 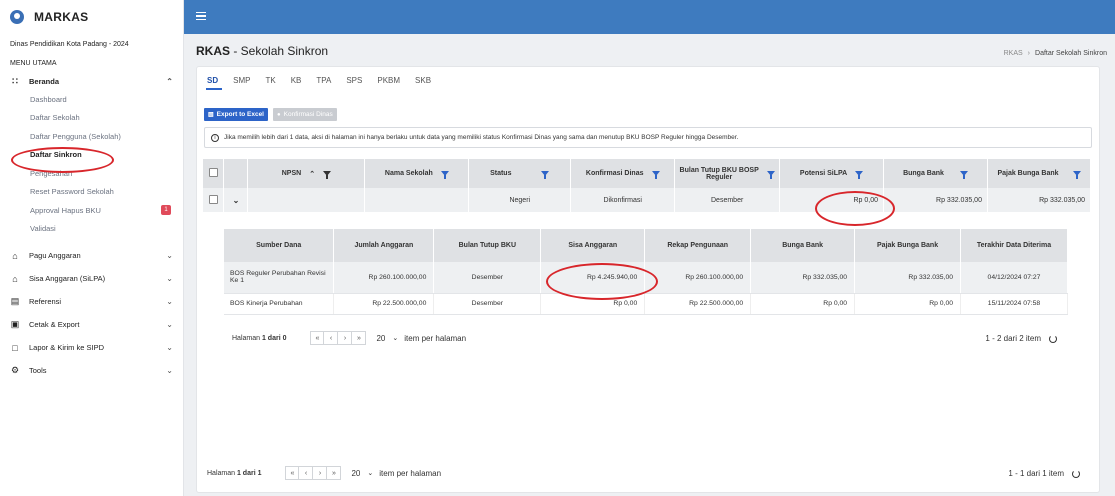 What do you see at coordinates (296, 83) in the screenshot?
I see `tab-kb: KB` at bounding box center [296, 83].